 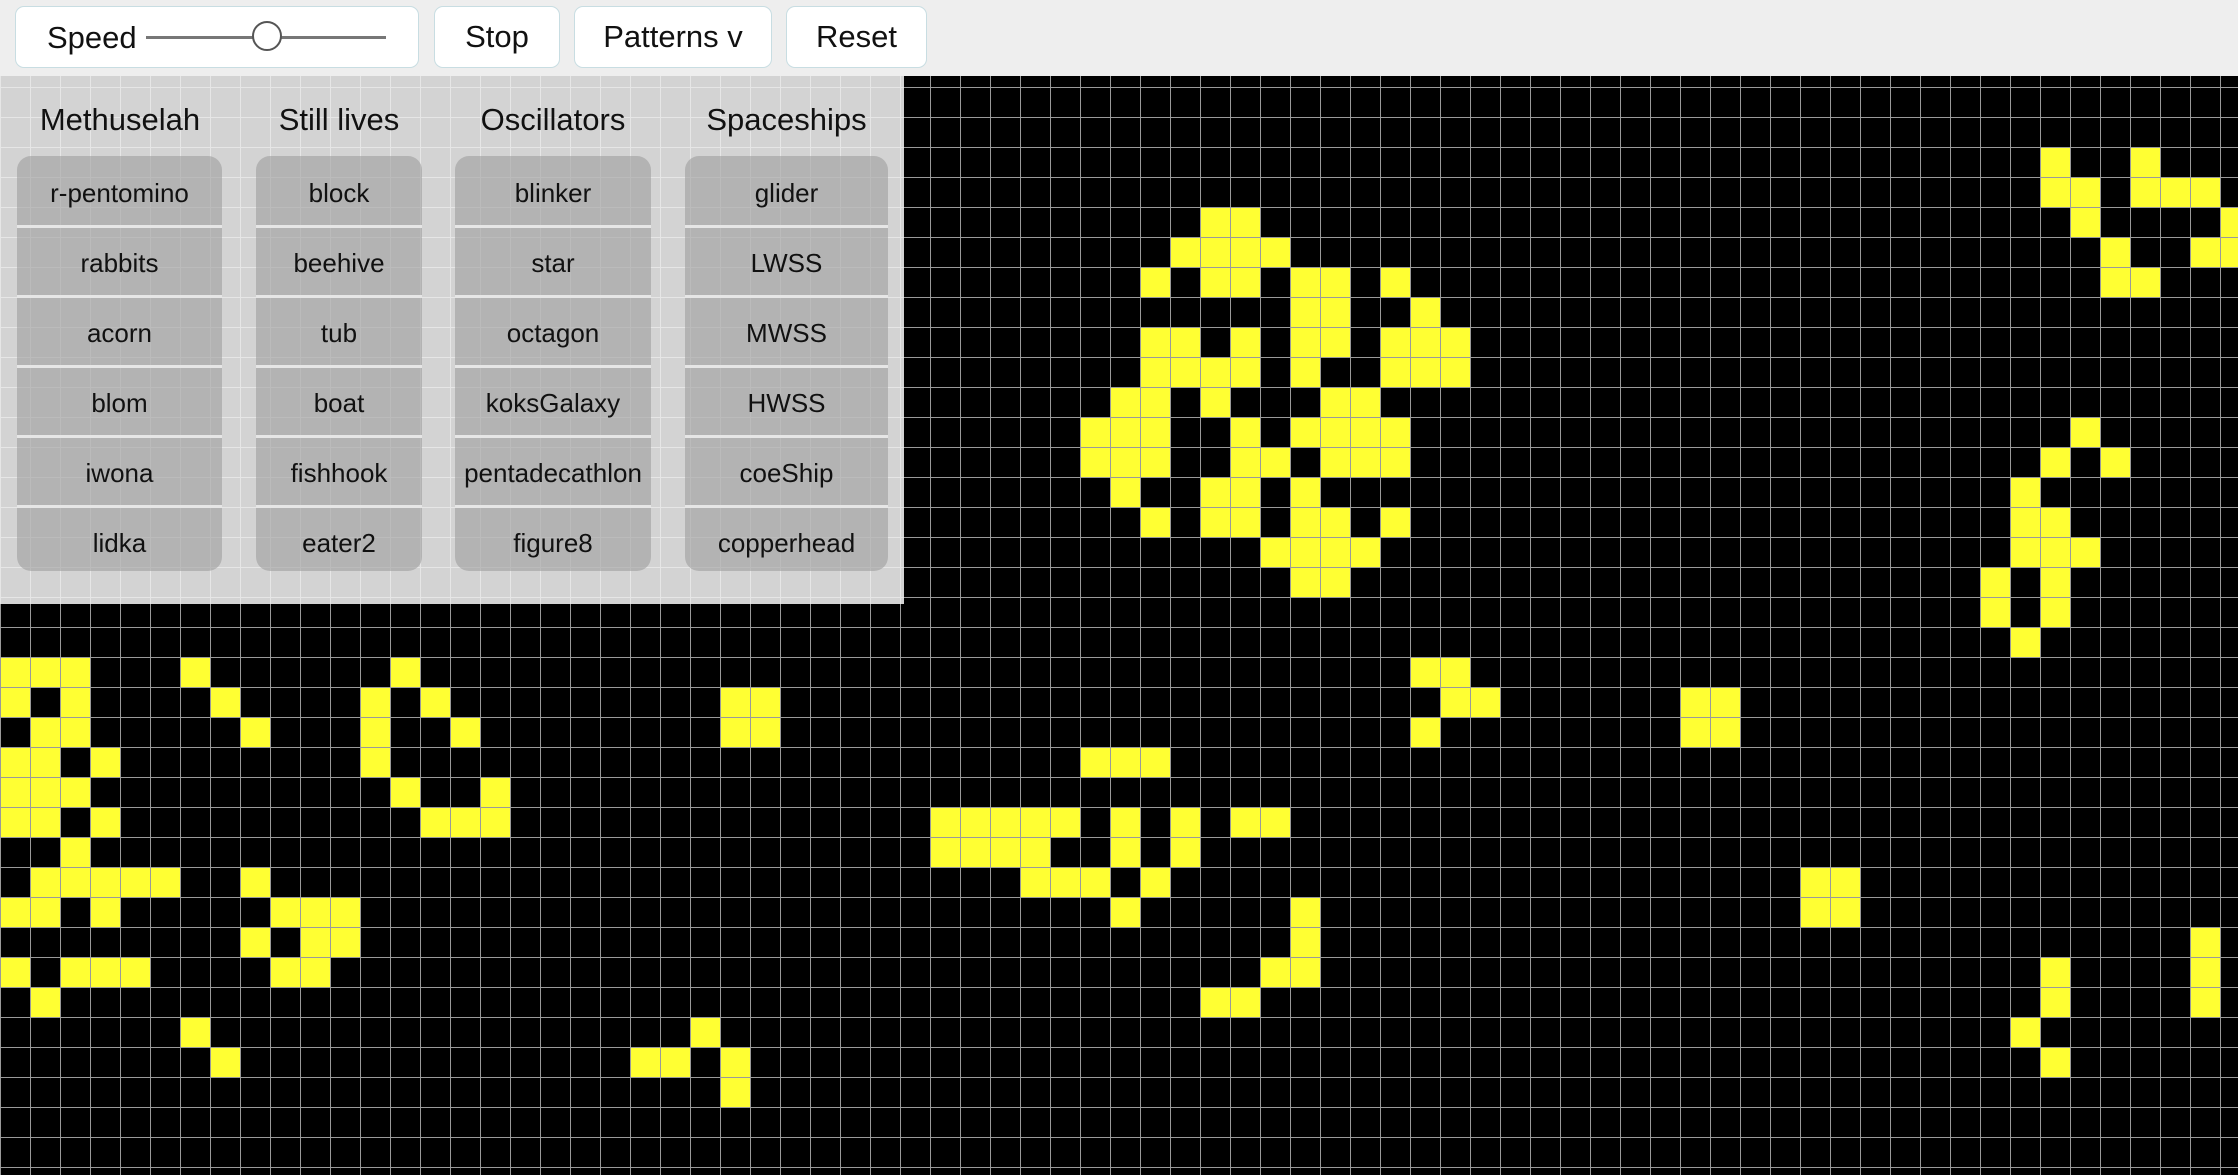 I want to click on pattern-item: block, so click(x=339, y=193).